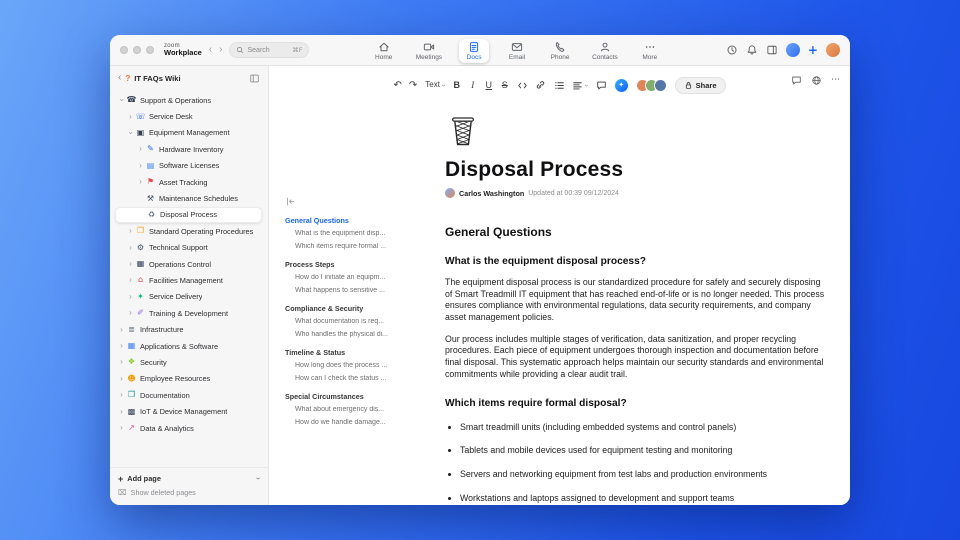 Image resolution: width=960 pixels, height=540 pixels. Describe the element at coordinates (188, 182) in the screenshot. I see `sidebar-tree-item: › ⚑ Asset Tracking` at that location.